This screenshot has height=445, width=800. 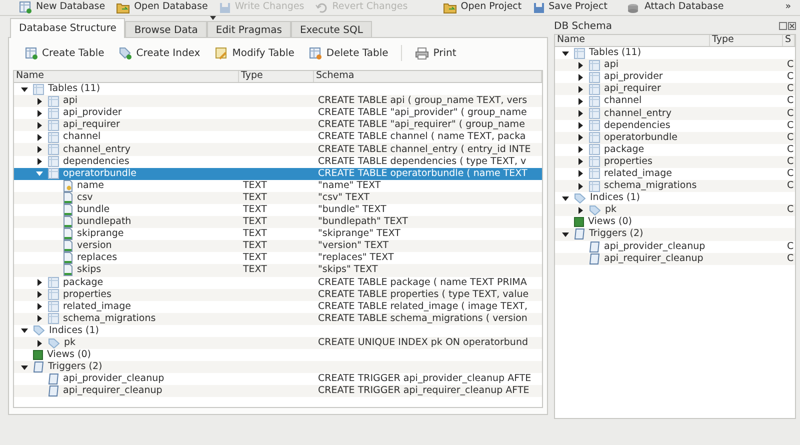 I want to click on item-name: Triggers (2), so click(x=75, y=367).